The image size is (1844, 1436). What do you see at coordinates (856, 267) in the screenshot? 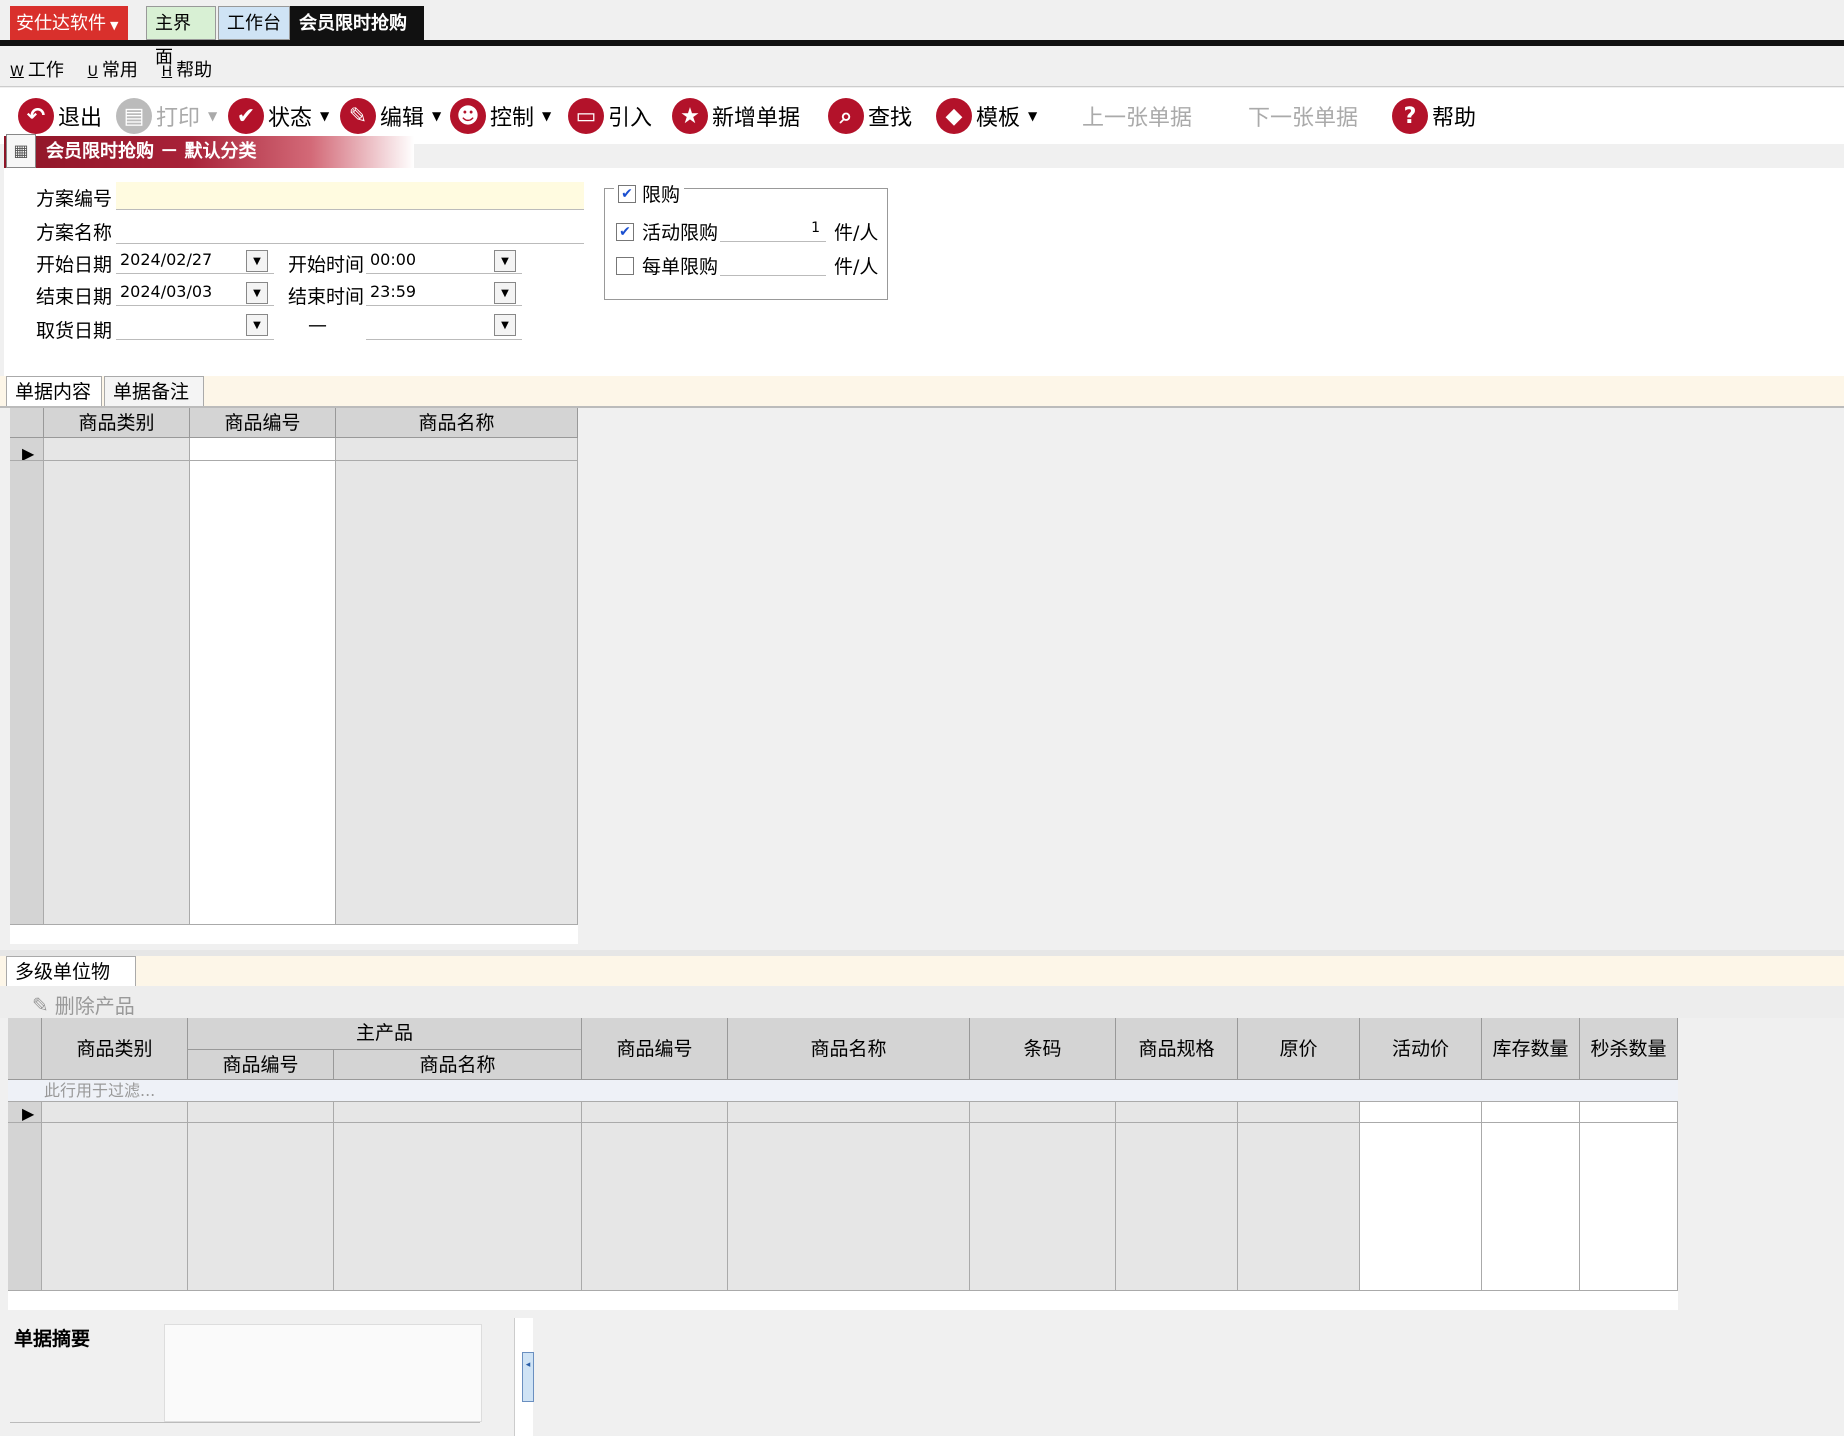
I see `order-limit-unit: 件/人` at bounding box center [856, 267].